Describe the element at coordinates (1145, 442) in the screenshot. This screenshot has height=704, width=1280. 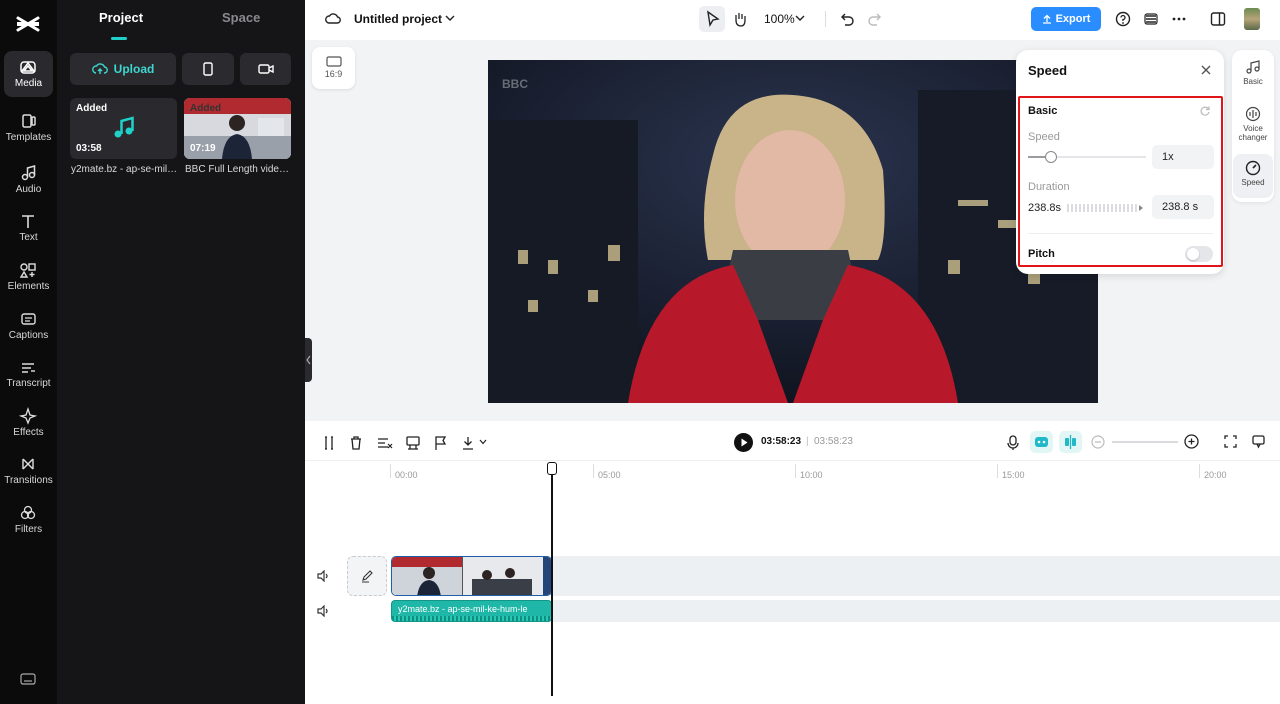
I see `zoom-slider` at that location.